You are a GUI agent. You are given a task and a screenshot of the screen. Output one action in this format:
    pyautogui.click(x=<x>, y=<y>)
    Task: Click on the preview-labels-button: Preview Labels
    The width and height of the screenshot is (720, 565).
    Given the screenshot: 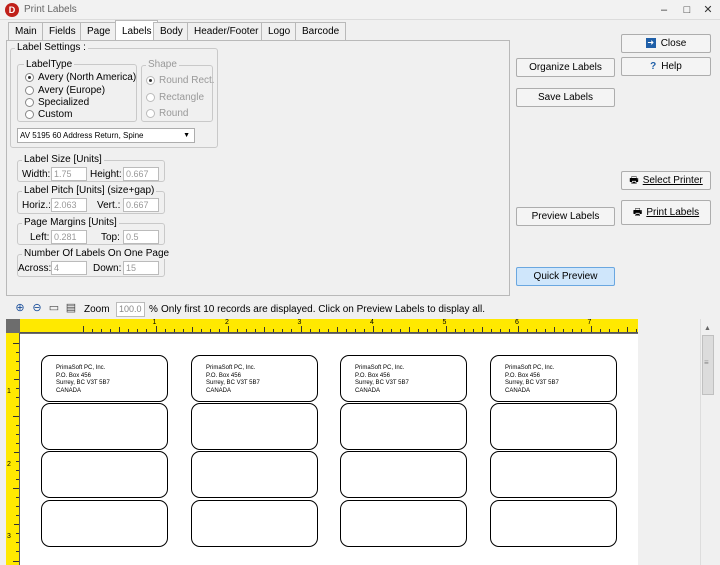 What is the action you would take?
    pyautogui.click(x=565, y=216)
    